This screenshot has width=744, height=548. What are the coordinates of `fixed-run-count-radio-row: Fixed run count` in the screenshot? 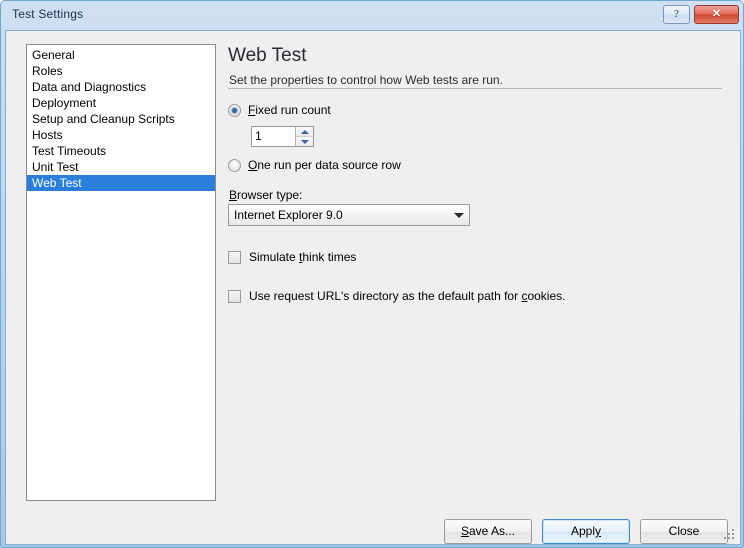 It's located at (279, 110).